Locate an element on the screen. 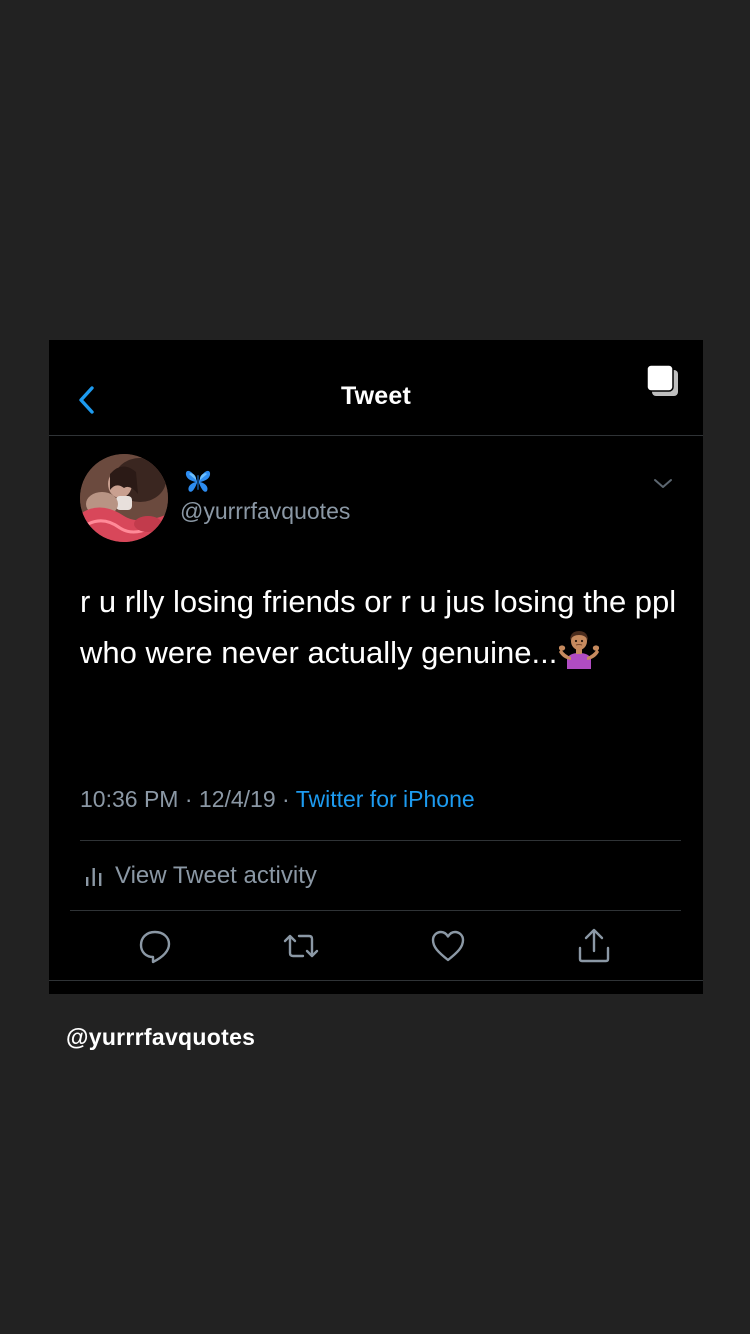  author-handle: @yurrrfavquotes is located at coordinates (265, 511).